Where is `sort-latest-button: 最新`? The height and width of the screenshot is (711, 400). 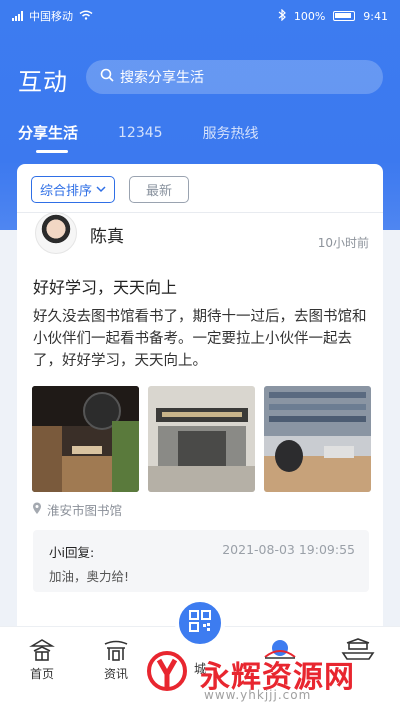 sort-latest-button: 最新 is located at coordinates (159, 189).